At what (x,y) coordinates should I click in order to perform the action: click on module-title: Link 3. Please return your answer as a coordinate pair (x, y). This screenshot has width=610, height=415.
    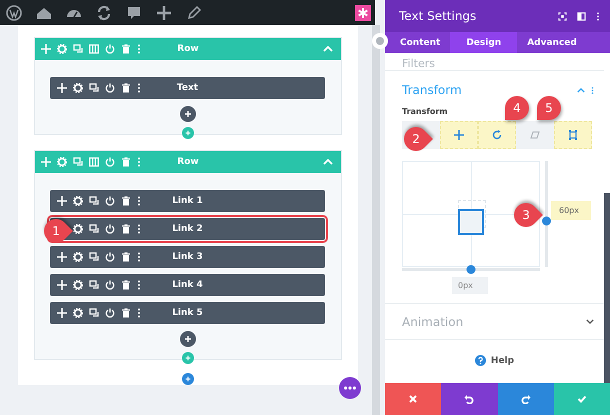
    Looking at the image, I should click on (187, 257).